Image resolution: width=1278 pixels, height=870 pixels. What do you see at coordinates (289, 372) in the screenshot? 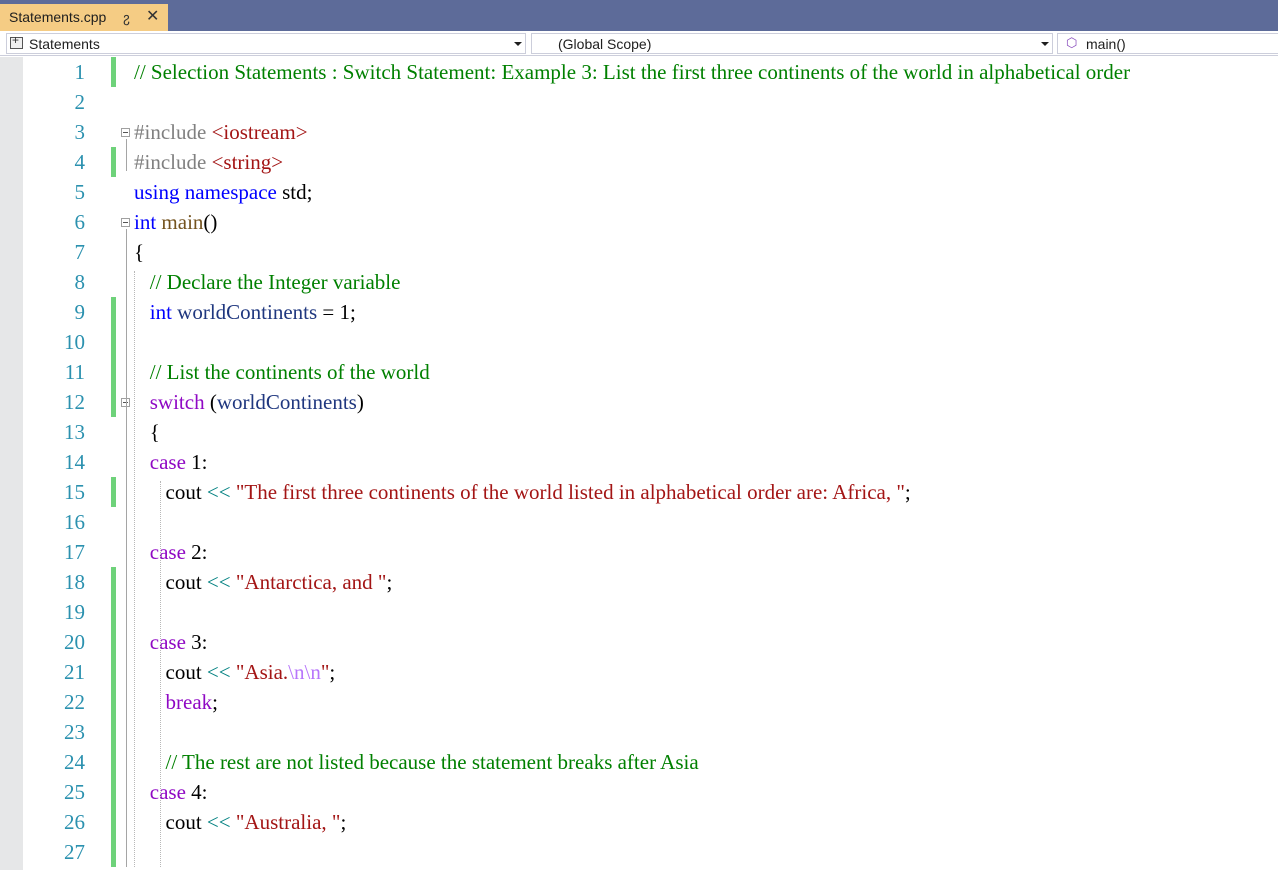
I see `code-token: // List the continents of the world` at bounding box center [289, 372].